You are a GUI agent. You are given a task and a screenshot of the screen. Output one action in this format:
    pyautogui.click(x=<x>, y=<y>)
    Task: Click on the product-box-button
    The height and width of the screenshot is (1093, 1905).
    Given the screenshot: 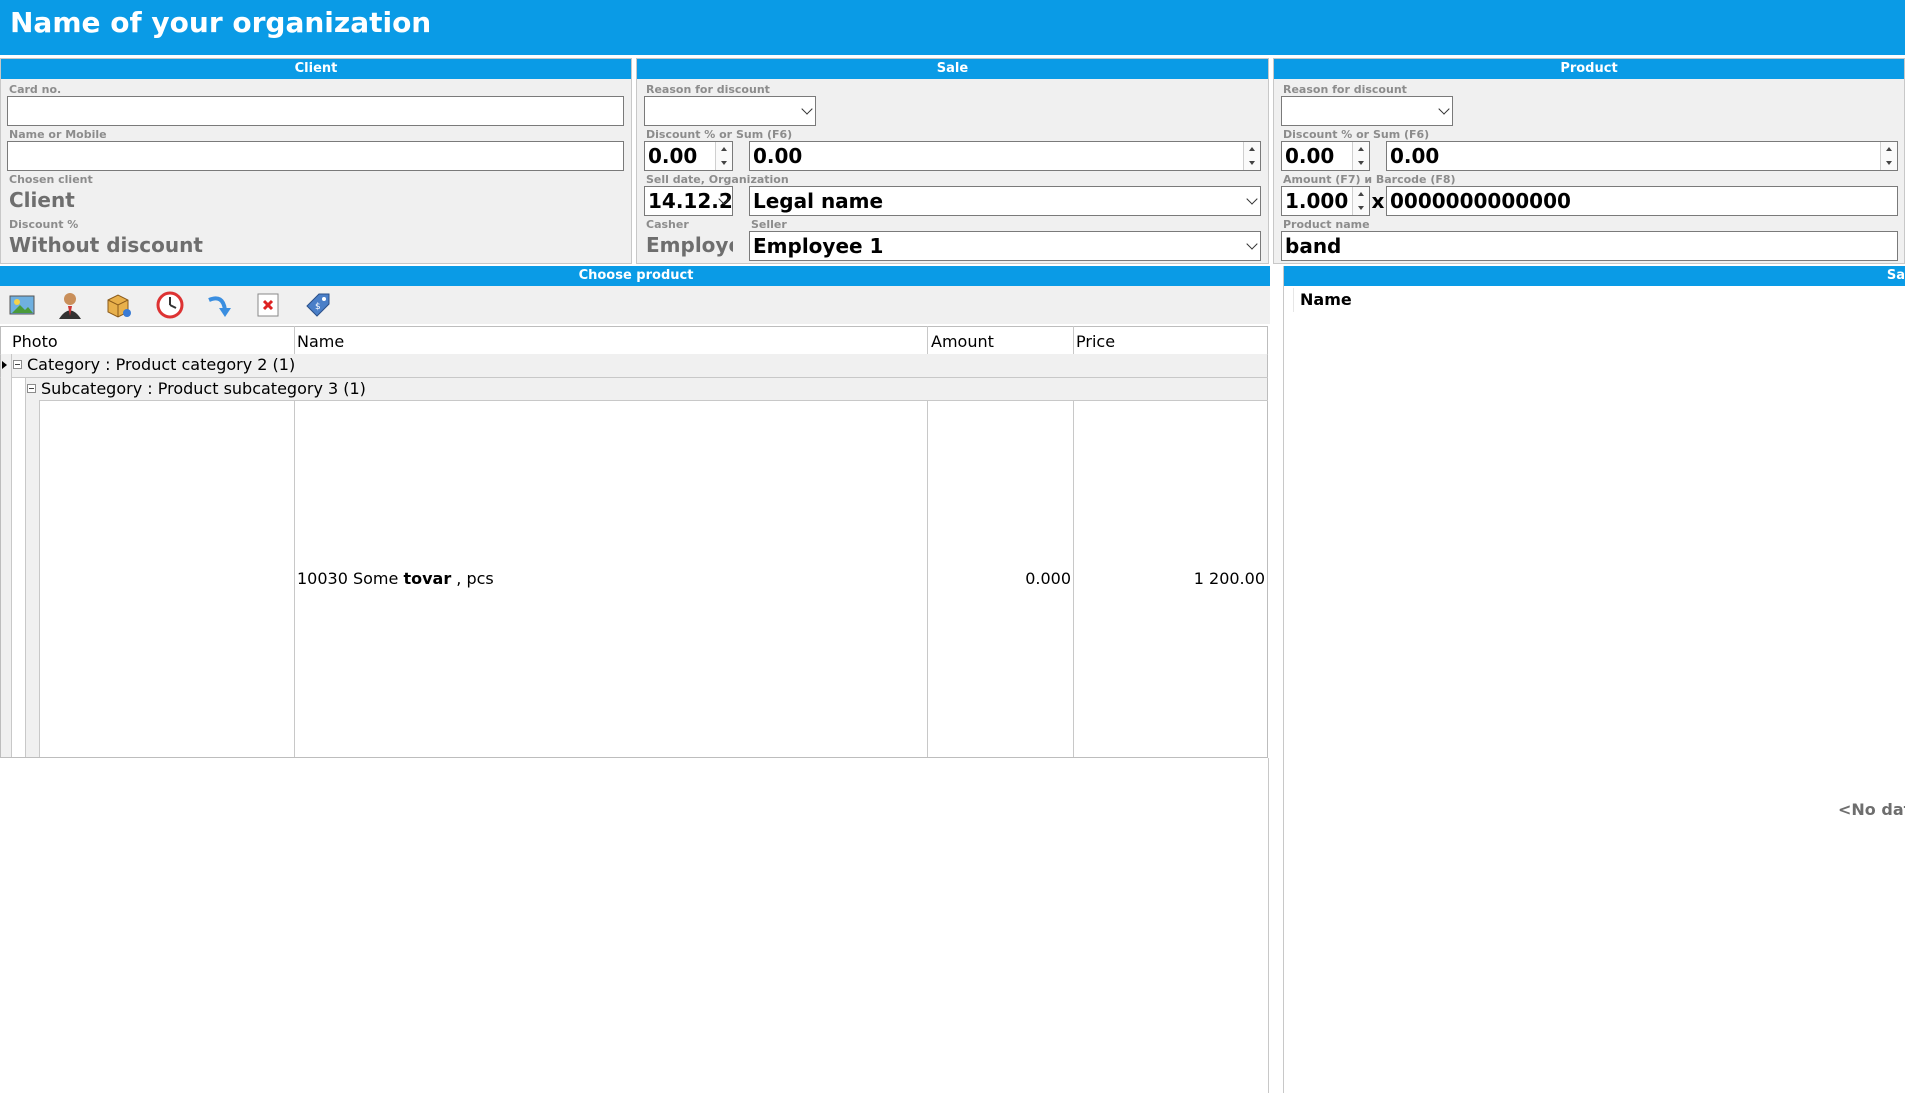 What is the action you would take?
    pyautogui.click(x=118, y=305)
    